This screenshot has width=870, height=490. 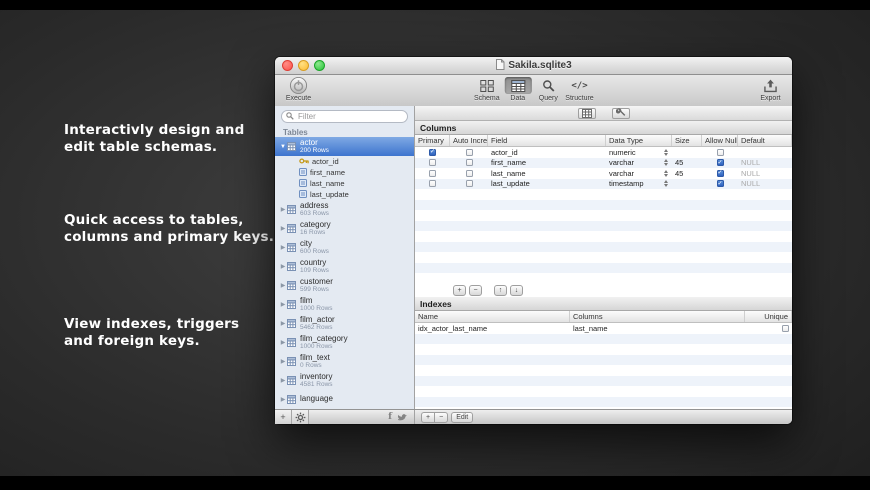 What do you see at coordinates (765, 140) in the screenshot?
I see `column-header-cell: Default` at bounding box center [765, 140].